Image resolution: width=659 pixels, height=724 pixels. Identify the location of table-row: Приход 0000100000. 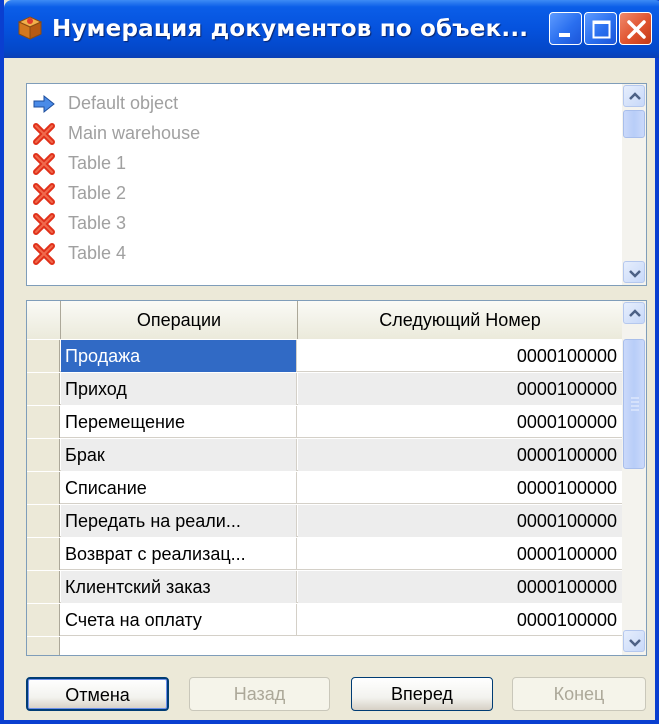
(325, 389).